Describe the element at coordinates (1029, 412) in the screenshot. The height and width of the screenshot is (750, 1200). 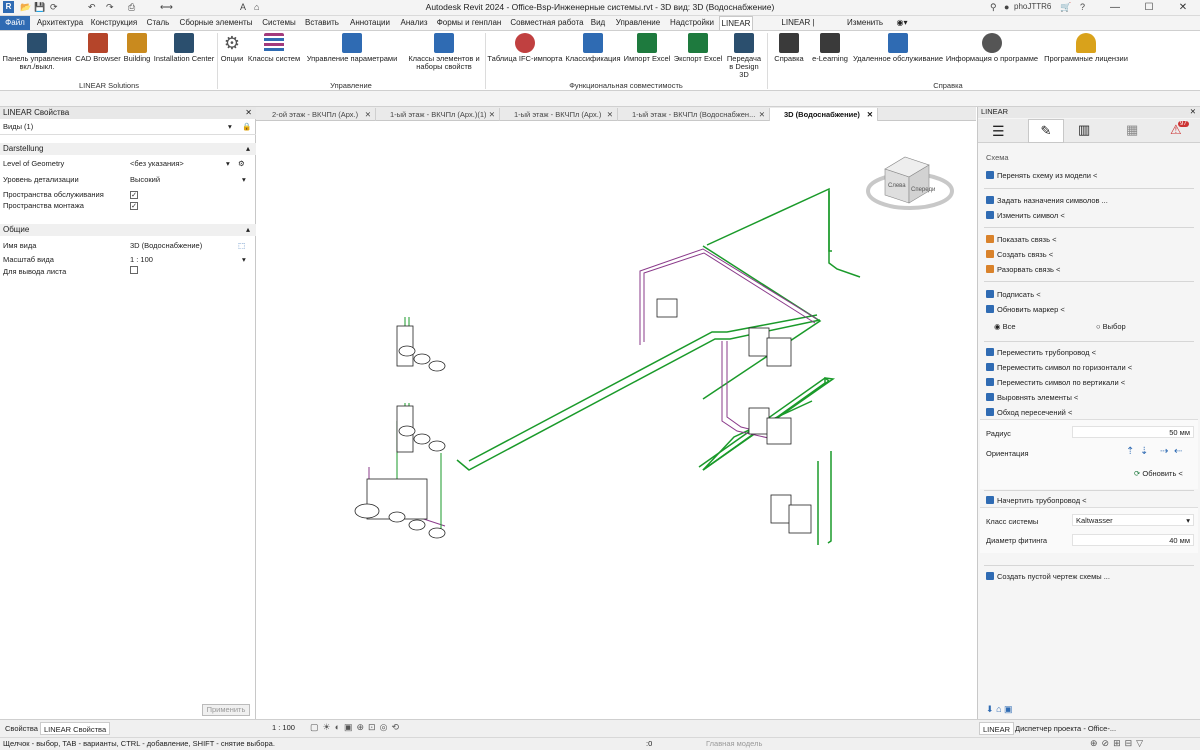
I see `bypass-crossings-button: Обход пересечений <` at that location.